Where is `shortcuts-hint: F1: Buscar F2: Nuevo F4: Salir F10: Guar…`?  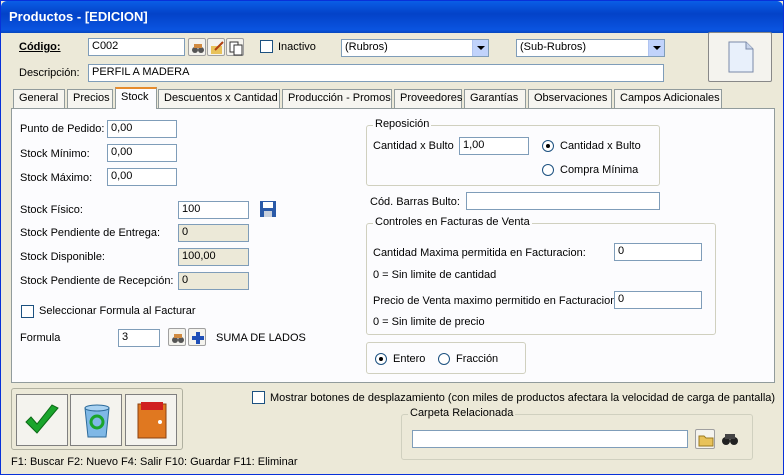 shortcuts-hint: F1: Buscar F2: Nuevo F4: Salir F10: Guar… is located at coordinates (154, 462).